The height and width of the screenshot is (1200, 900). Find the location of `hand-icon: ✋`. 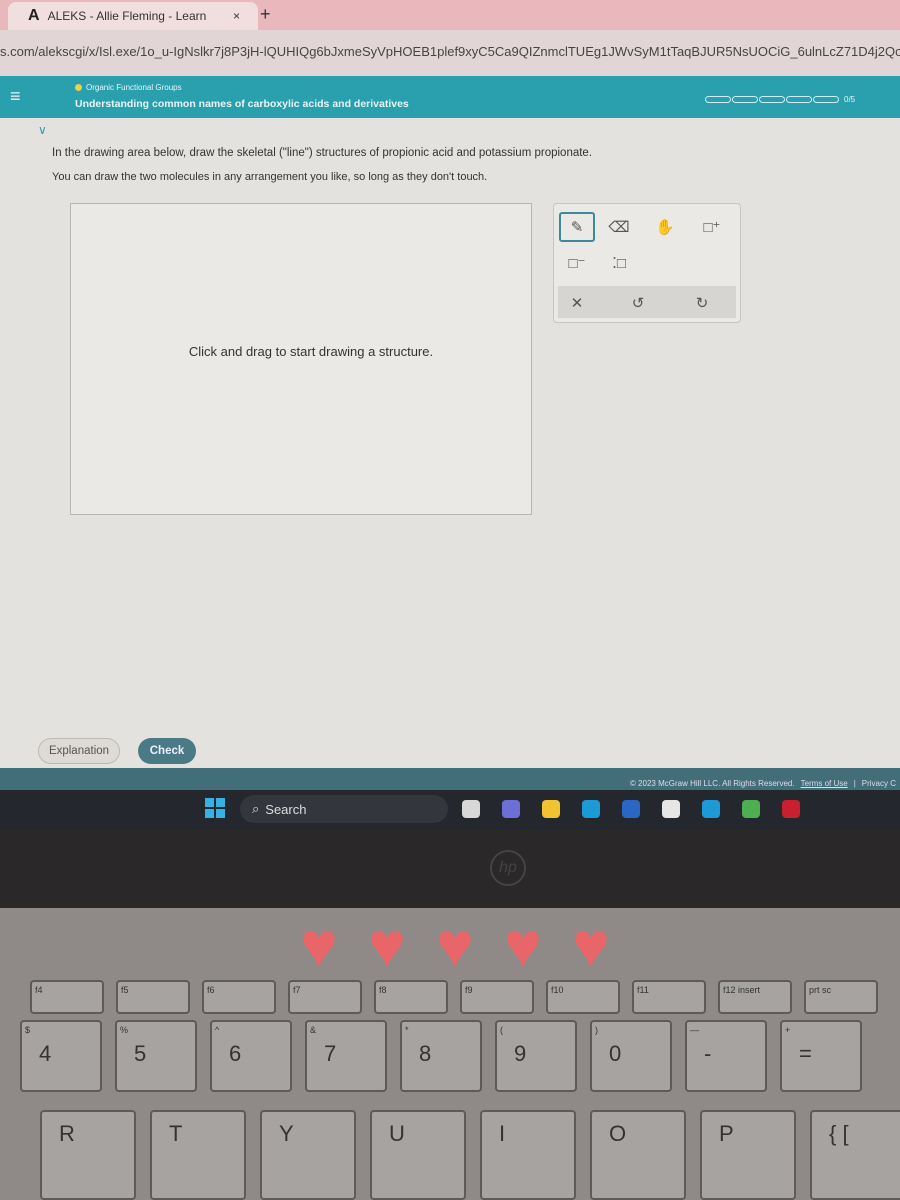

hand-icon: ✋ is located at coordinates (665, 227).